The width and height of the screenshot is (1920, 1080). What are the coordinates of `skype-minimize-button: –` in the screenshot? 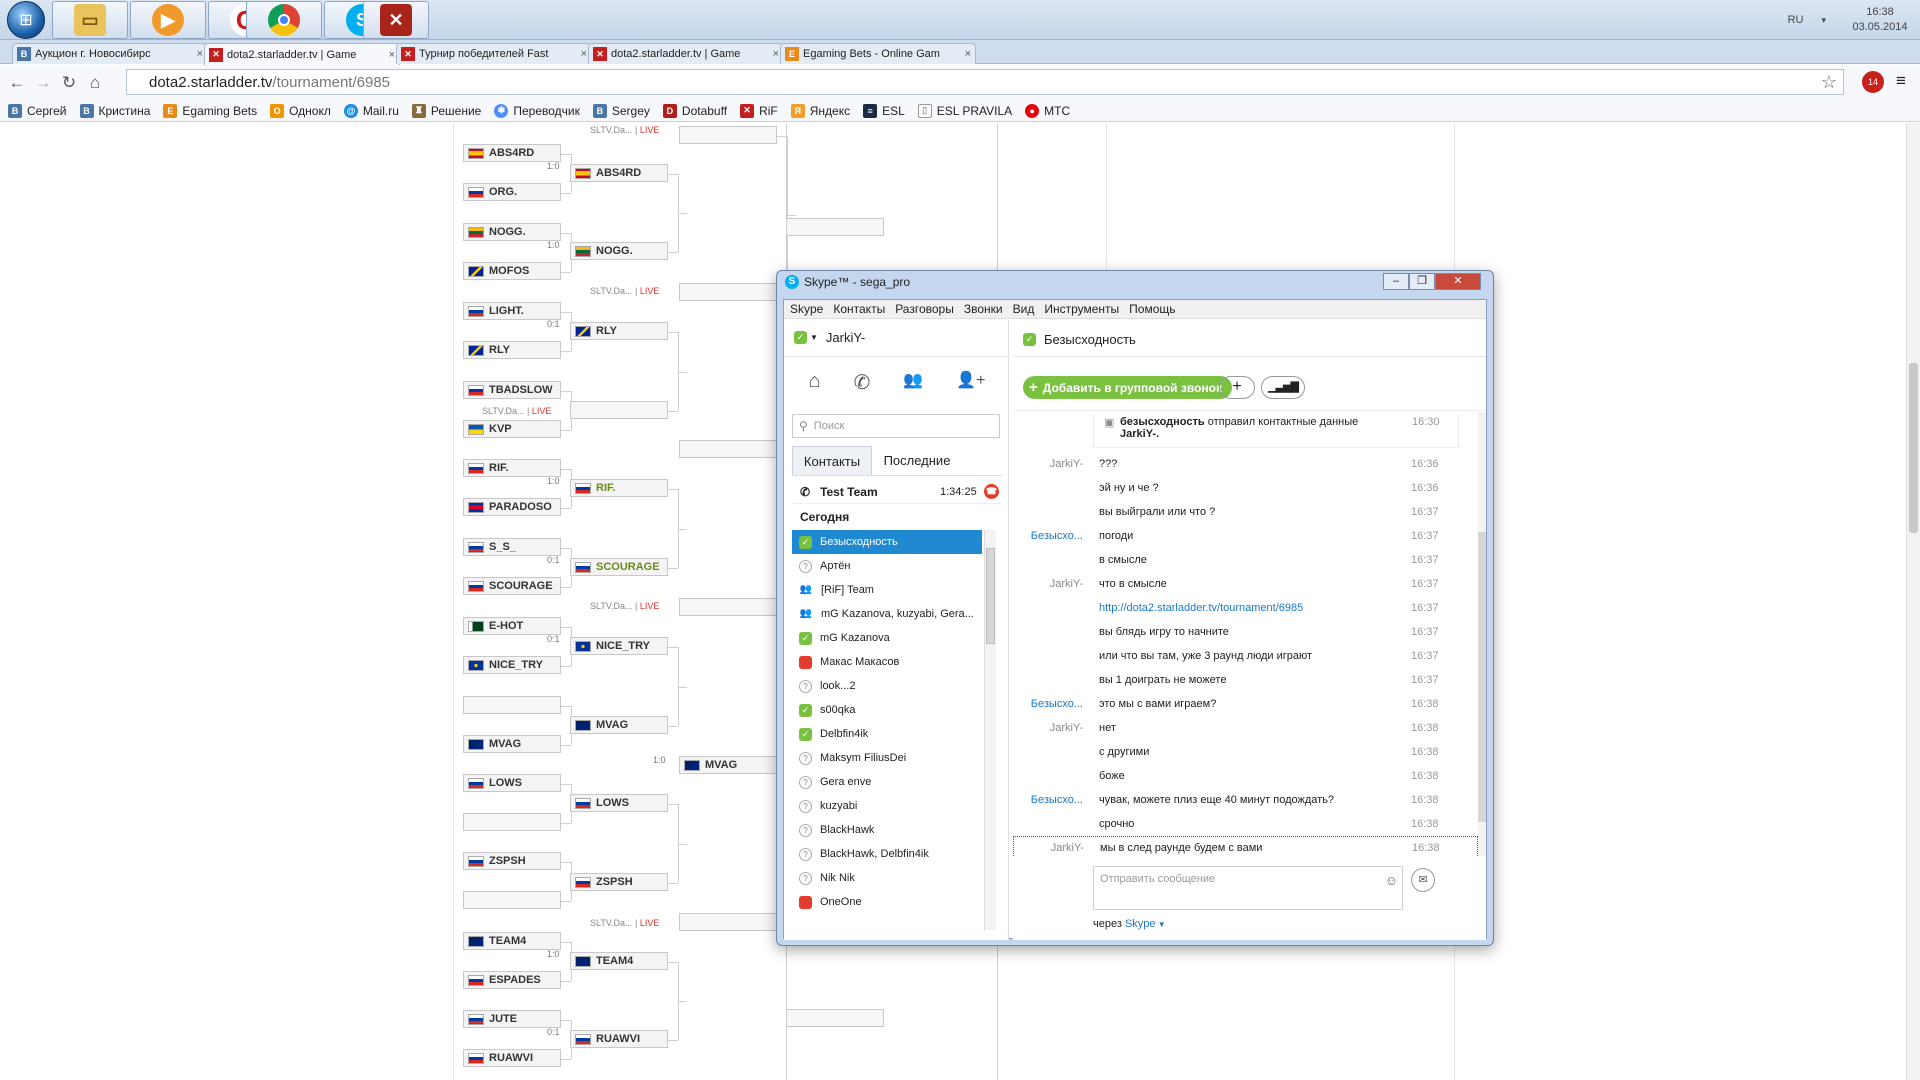 It's located at (1396, 281).